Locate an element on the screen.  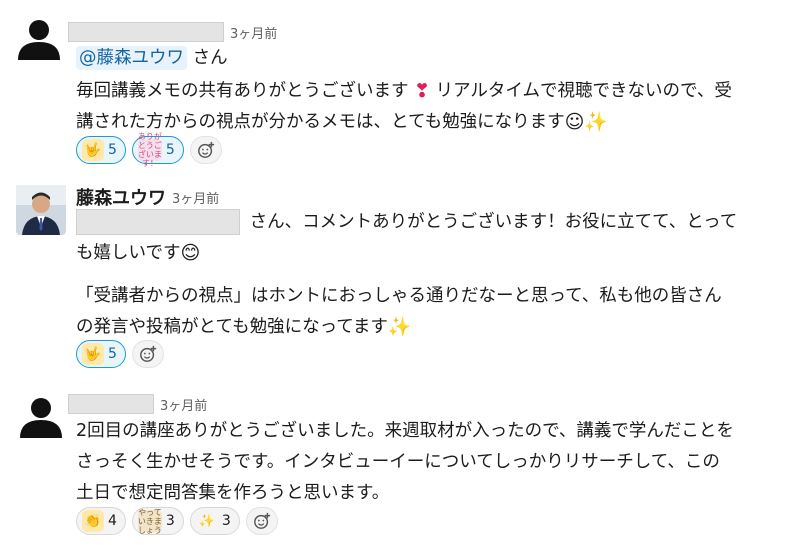
heavy-heart-exclamation-icon: ❣ is located at coordinates (422, 91).